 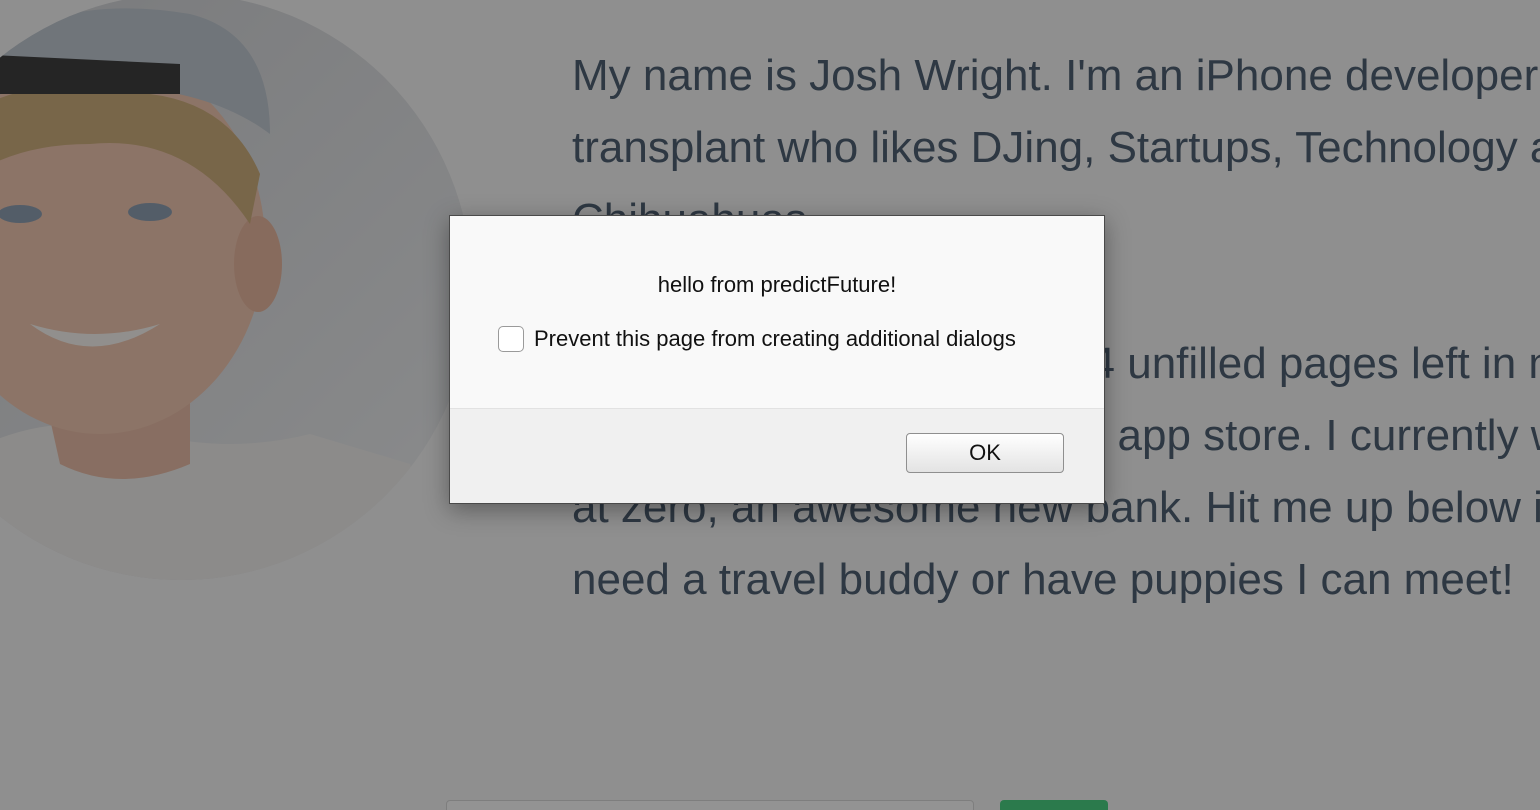 I want to click on prevent-dialogs-checkbox, so click(x=511, y=339).